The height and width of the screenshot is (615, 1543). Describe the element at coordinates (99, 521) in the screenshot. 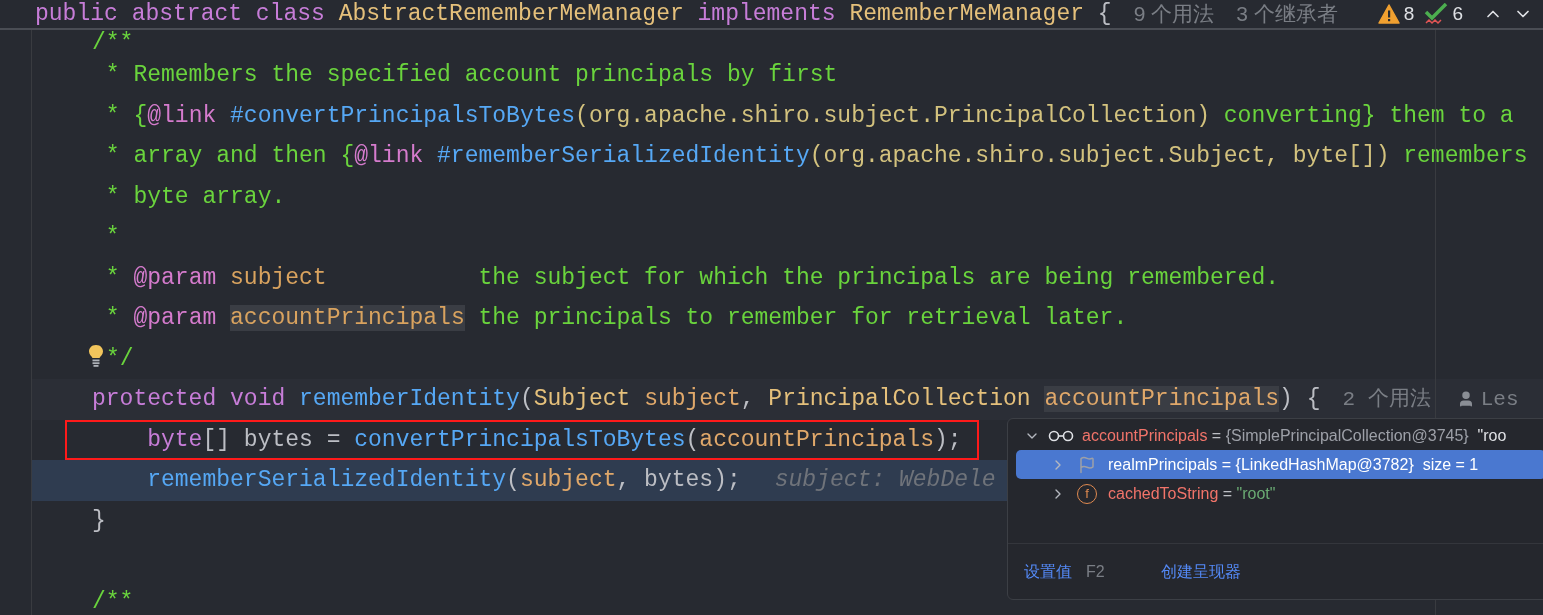

I see `code-line: }` at that location.